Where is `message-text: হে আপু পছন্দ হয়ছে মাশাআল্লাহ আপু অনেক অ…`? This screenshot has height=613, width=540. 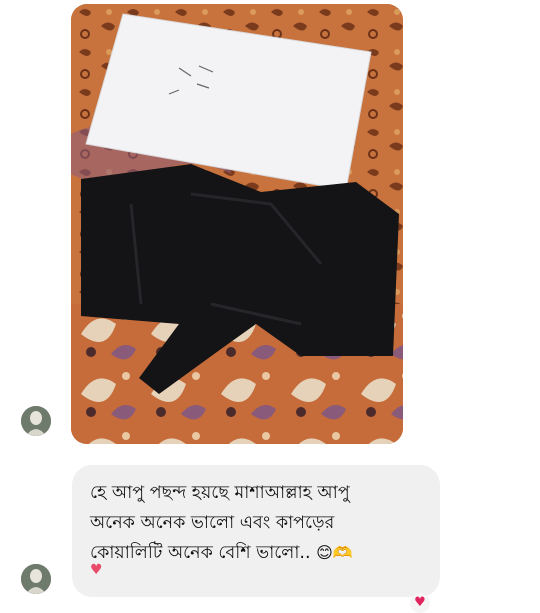
message-text: হে আপু পছন্দ হয়ছে মাশাআল্লাহ আপু অনেক অ… is located at coordinates (221, 523).